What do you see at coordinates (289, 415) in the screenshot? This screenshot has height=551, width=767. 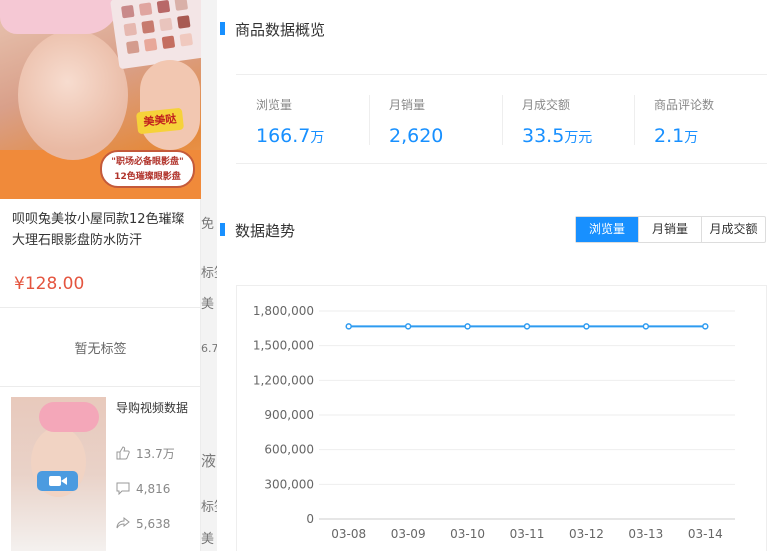 I see `y-tick-label: 900,000` at bounding box center [289, 415].